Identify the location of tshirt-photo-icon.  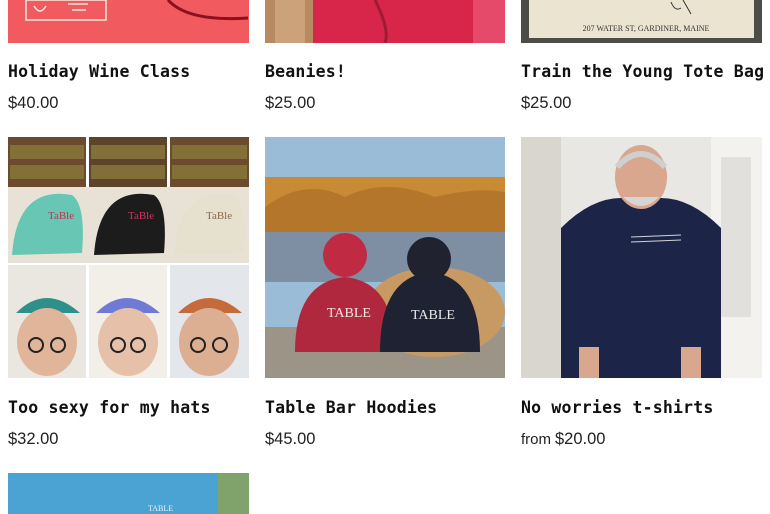
(641, 257).